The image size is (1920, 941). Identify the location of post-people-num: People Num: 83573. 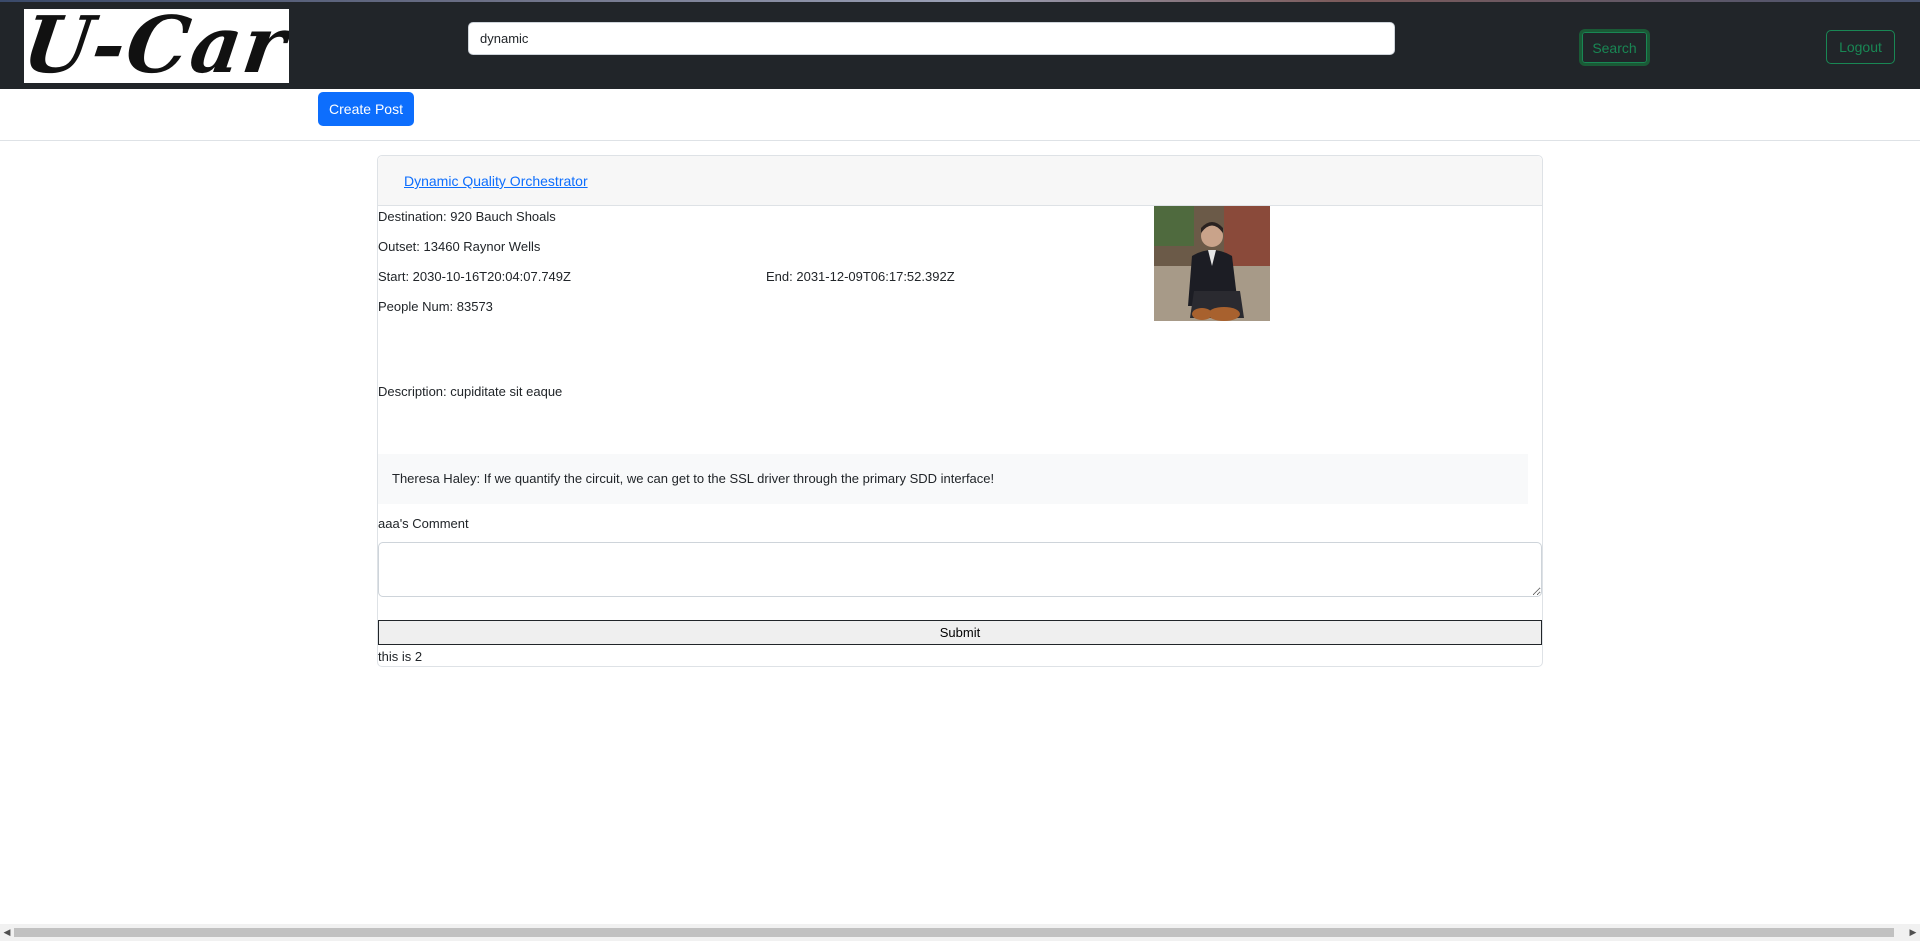
(435, 306).